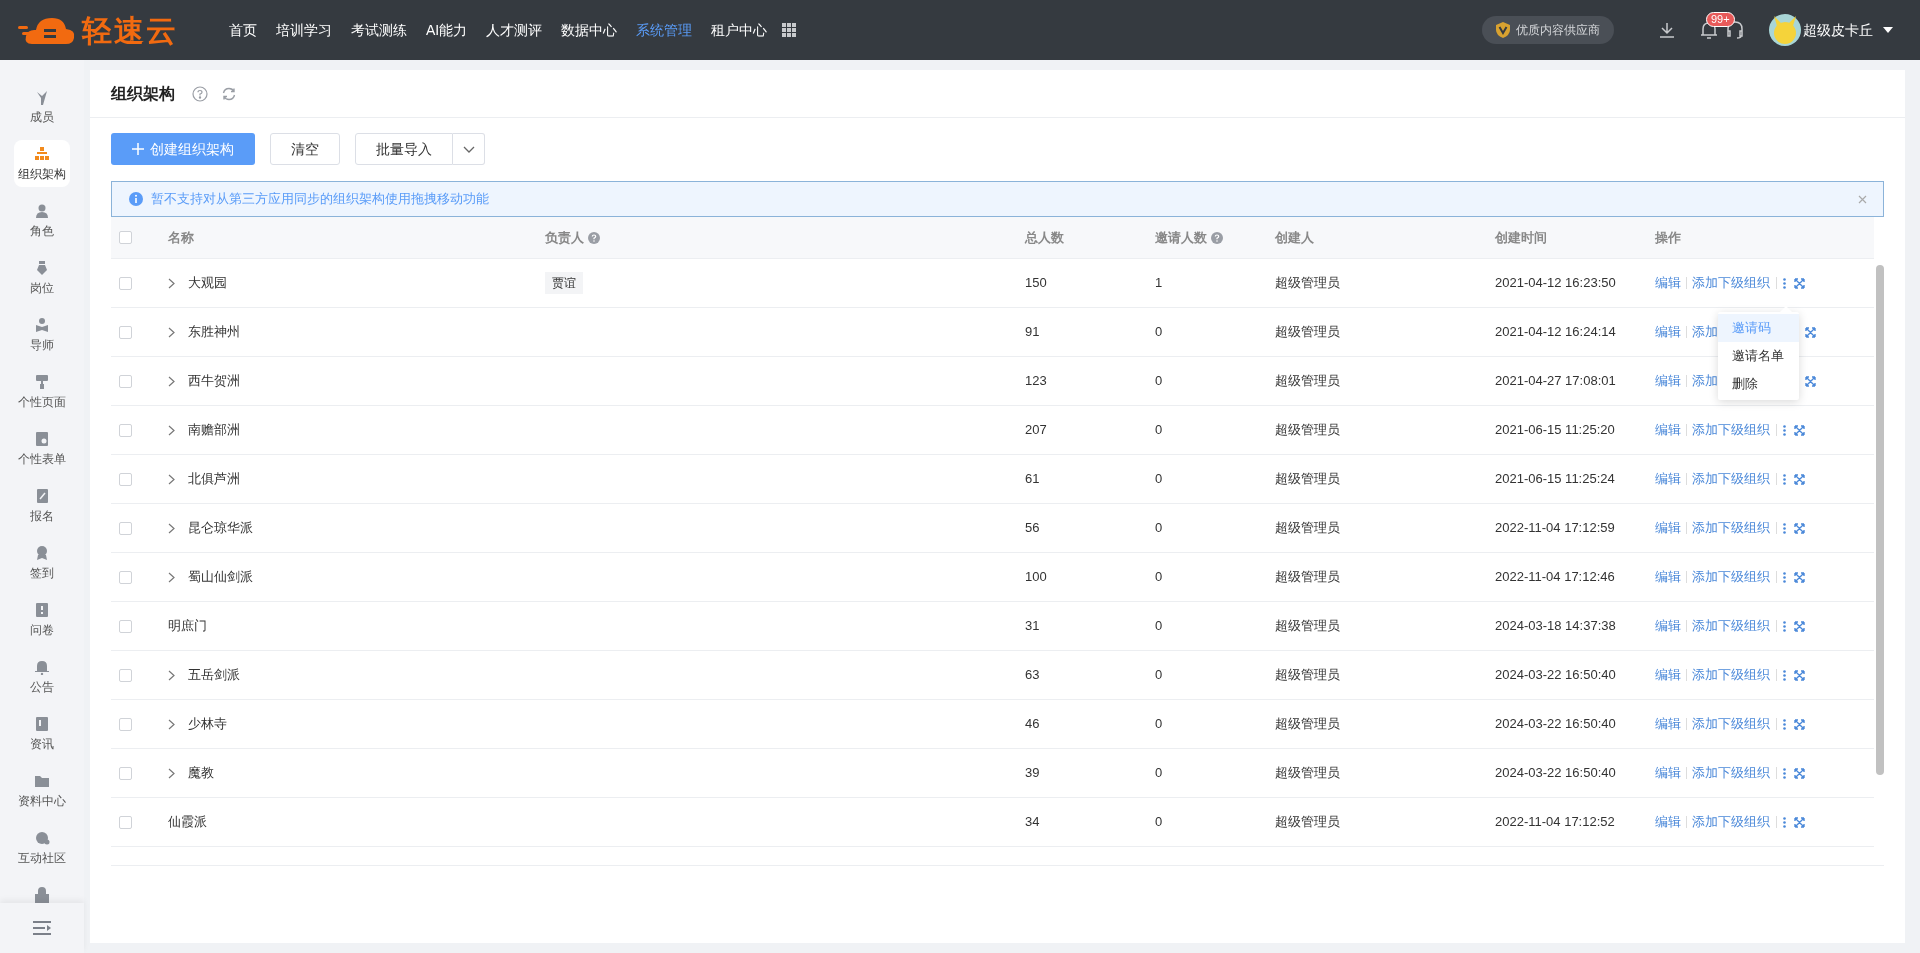 The height and width of the screenshot is (953, 1920). What do you see at coordinates (42, 334) in the screenshot?
I see `sidebar-item: 导师` at bounding box center [42, 334].